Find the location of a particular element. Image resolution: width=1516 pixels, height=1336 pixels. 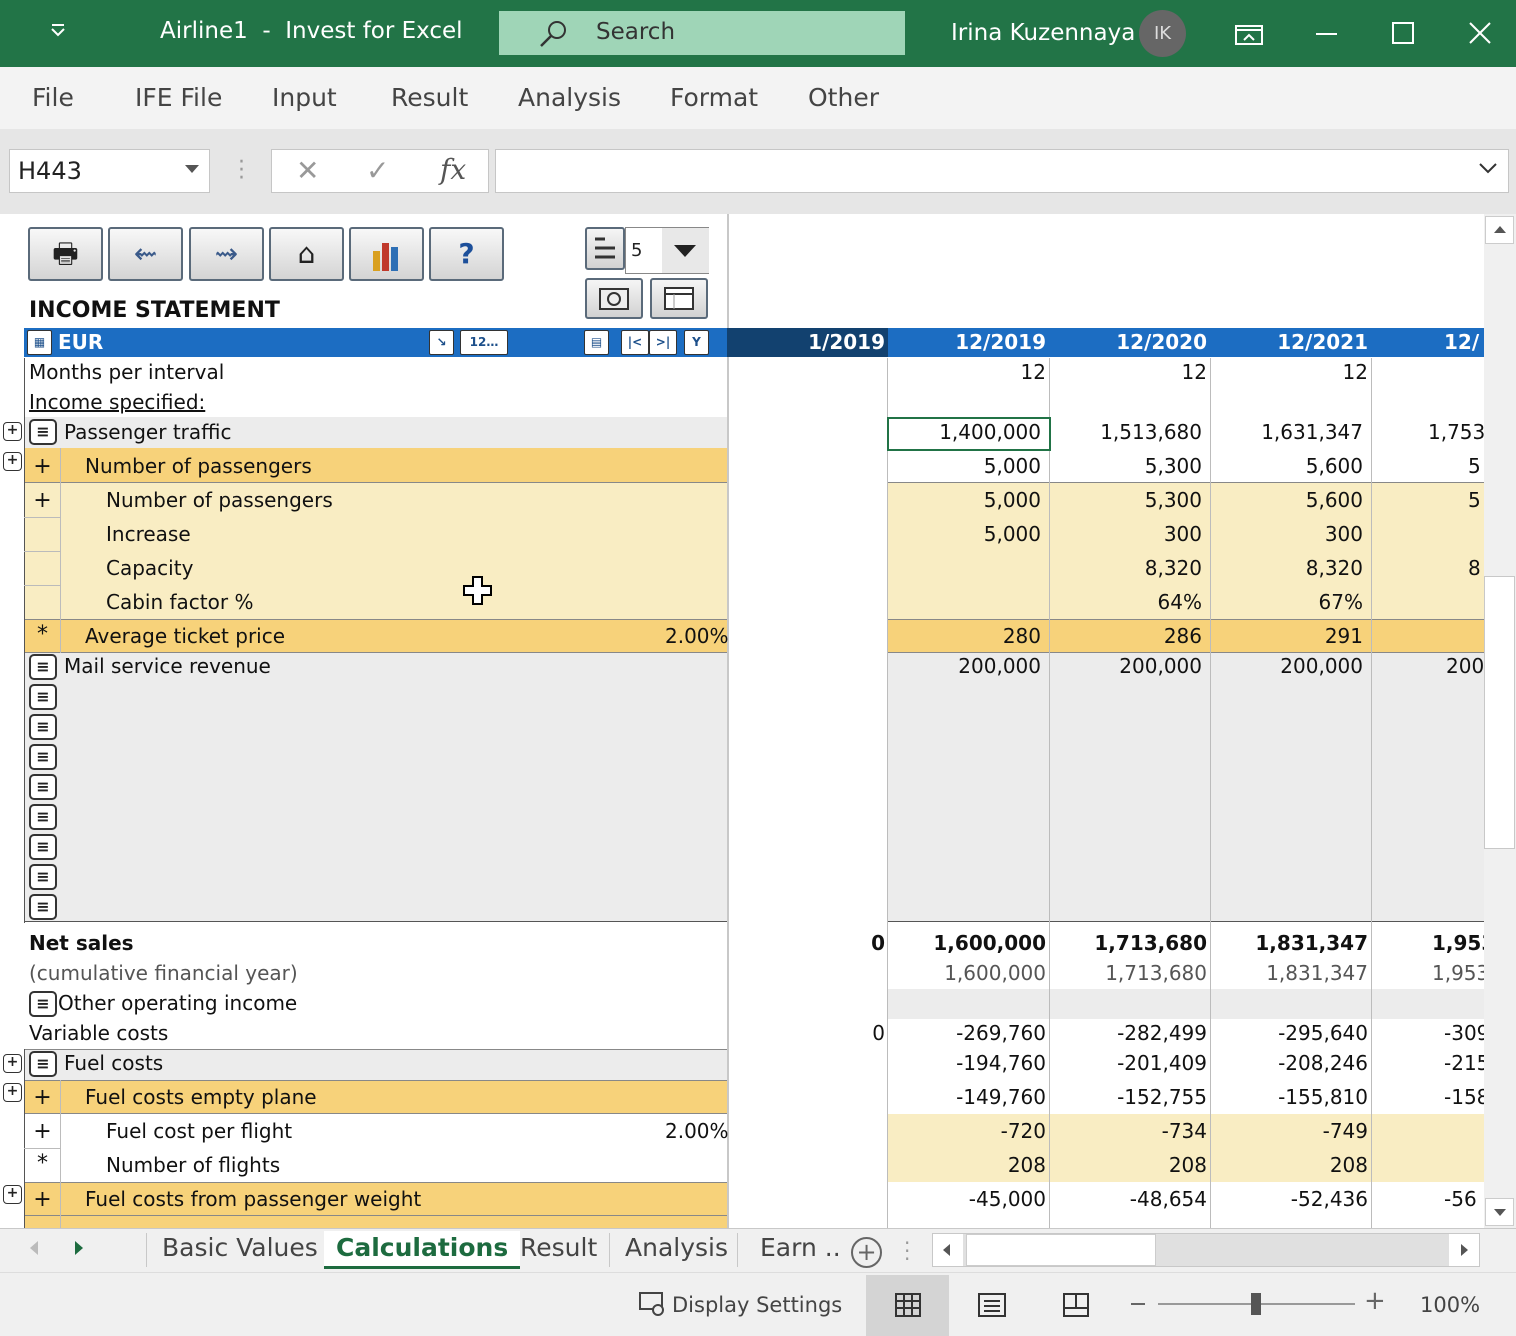

cell-value: -309 is located at coordinates (1464, 1033).